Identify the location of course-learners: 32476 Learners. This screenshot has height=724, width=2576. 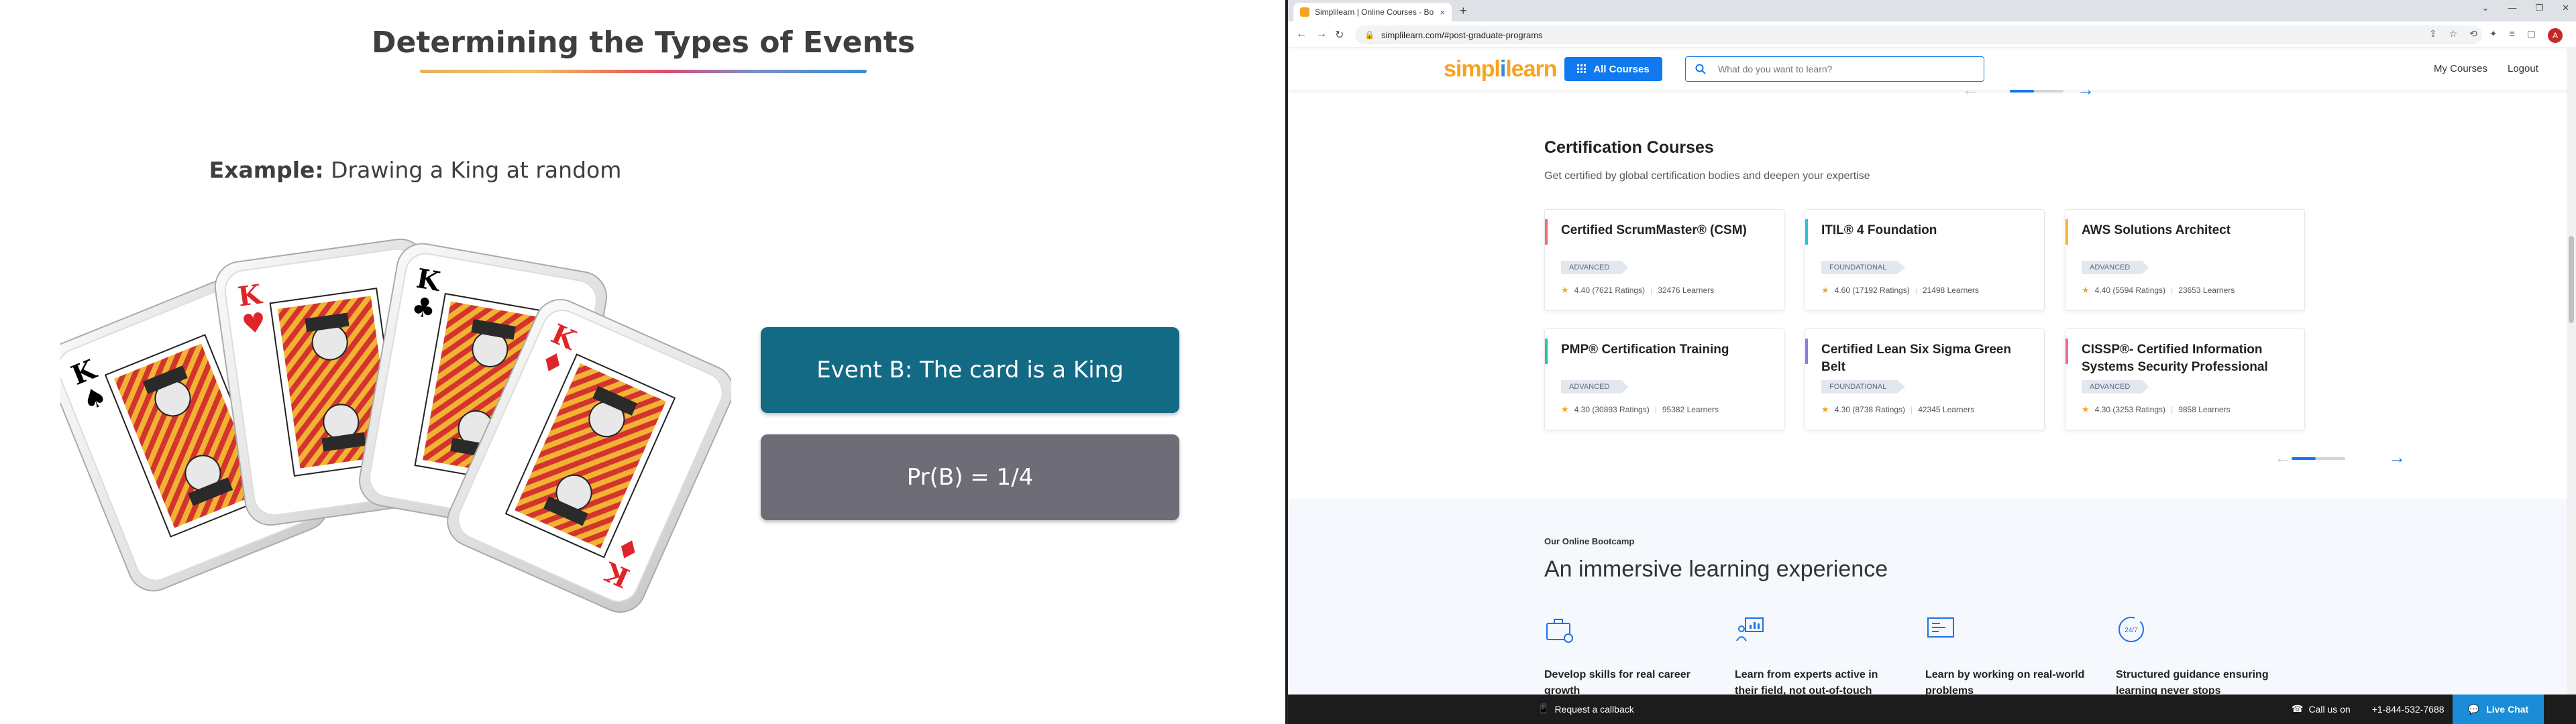
(1686, 290).